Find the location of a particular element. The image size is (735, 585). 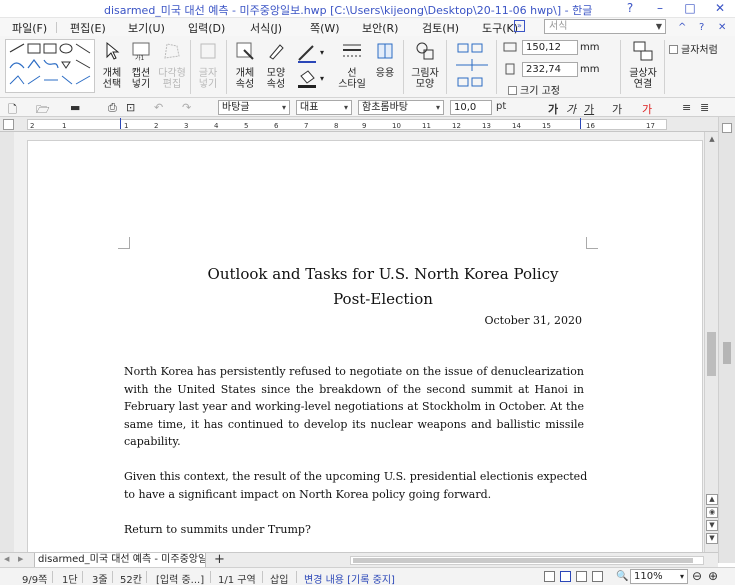

apply-icon is located at coordinates (385, 51).